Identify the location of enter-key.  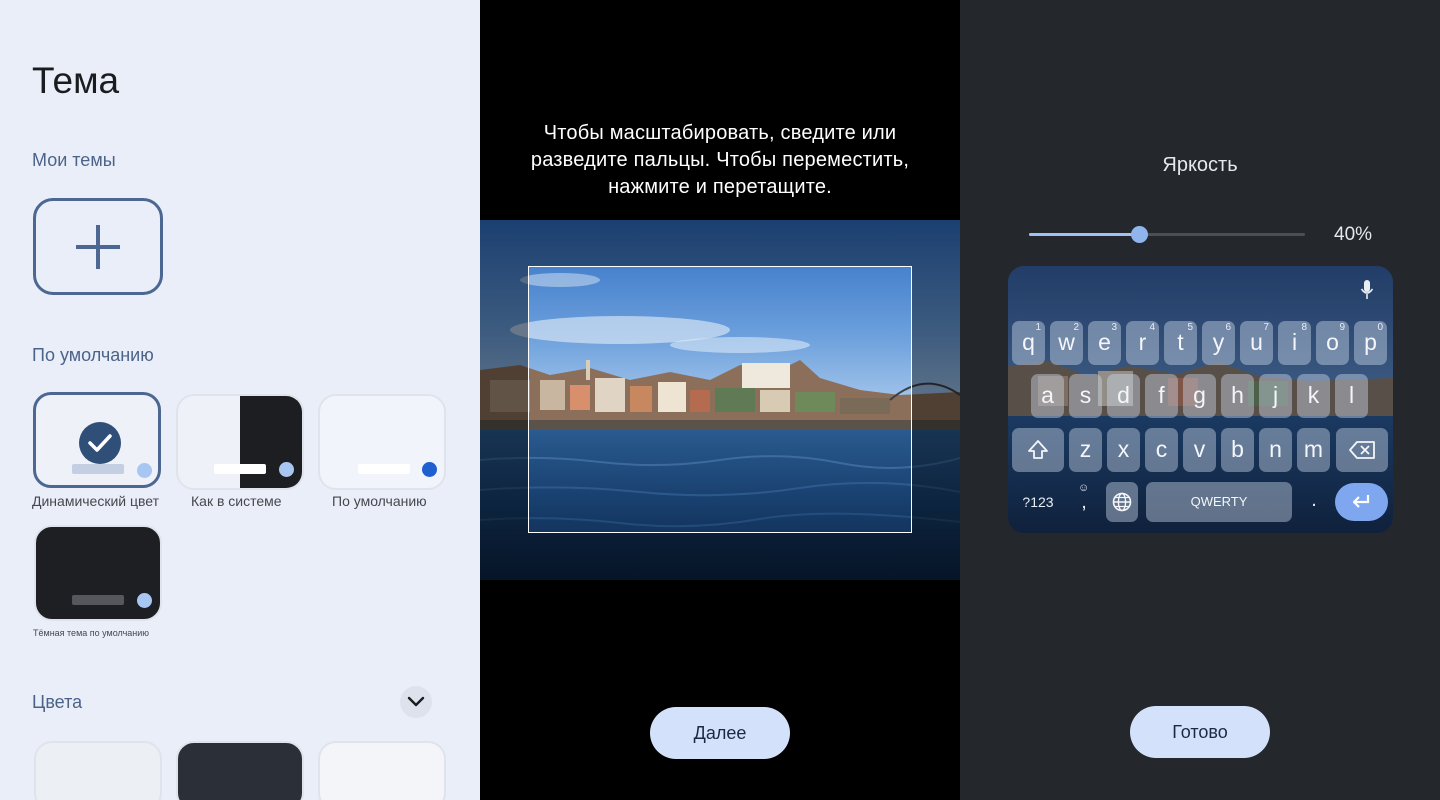
(1361, 502).